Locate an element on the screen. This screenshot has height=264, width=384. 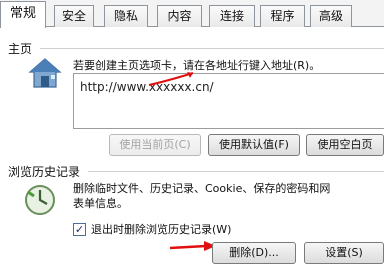
tab-general: 常规 is located at coordinates (23, 14).